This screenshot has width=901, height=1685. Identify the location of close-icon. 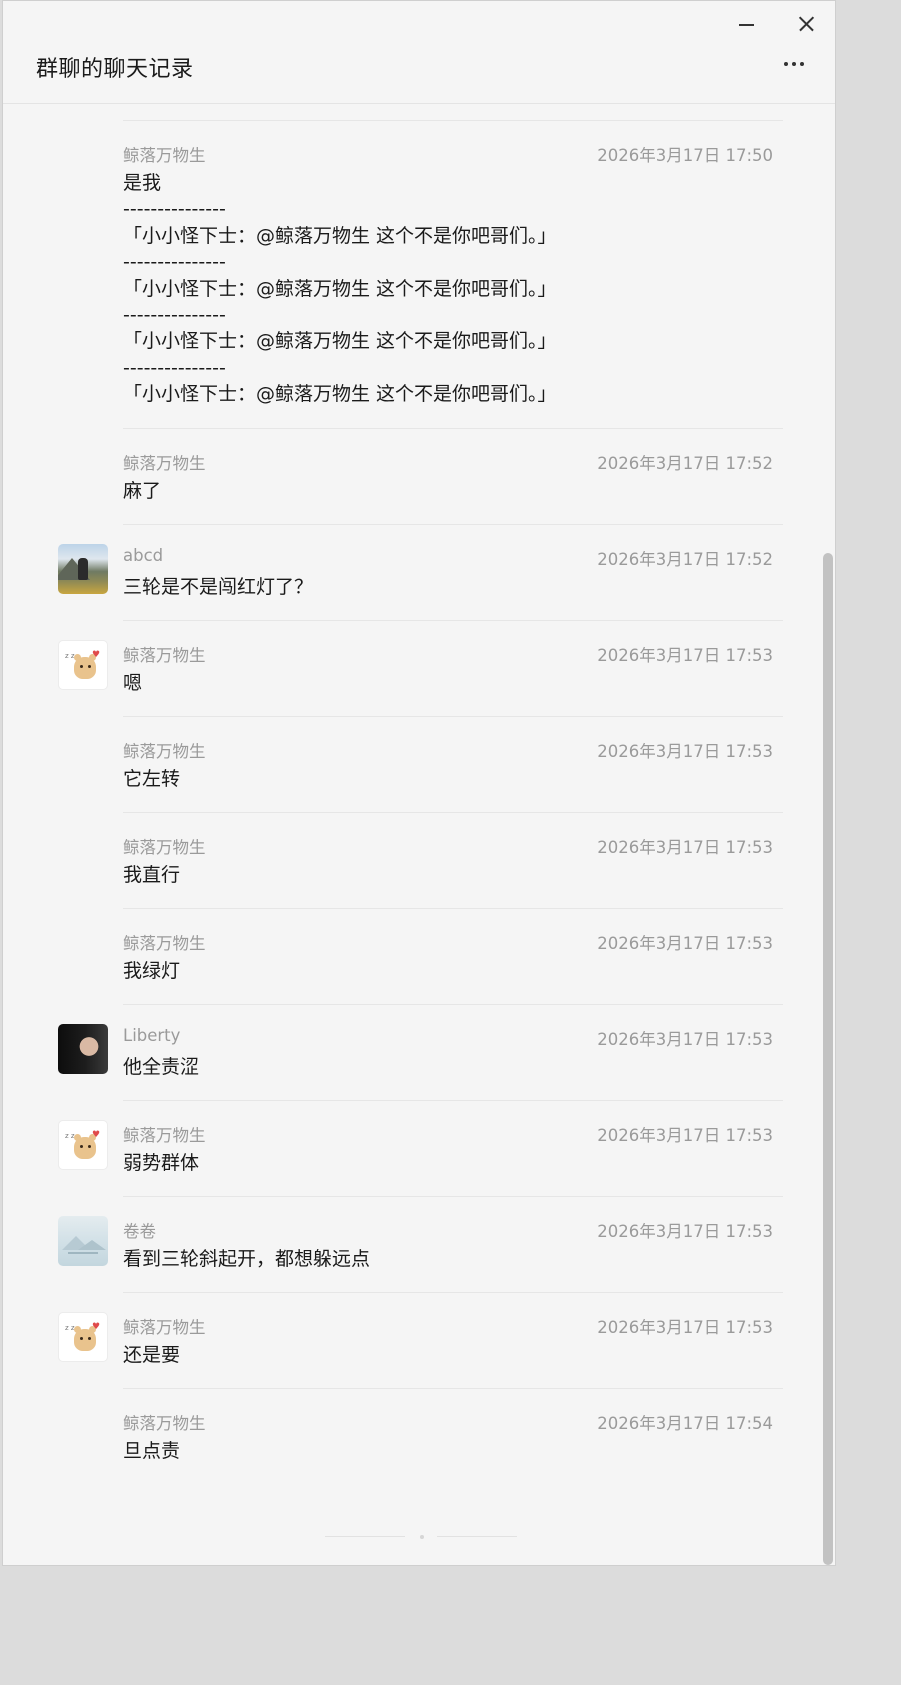
(806, 24).